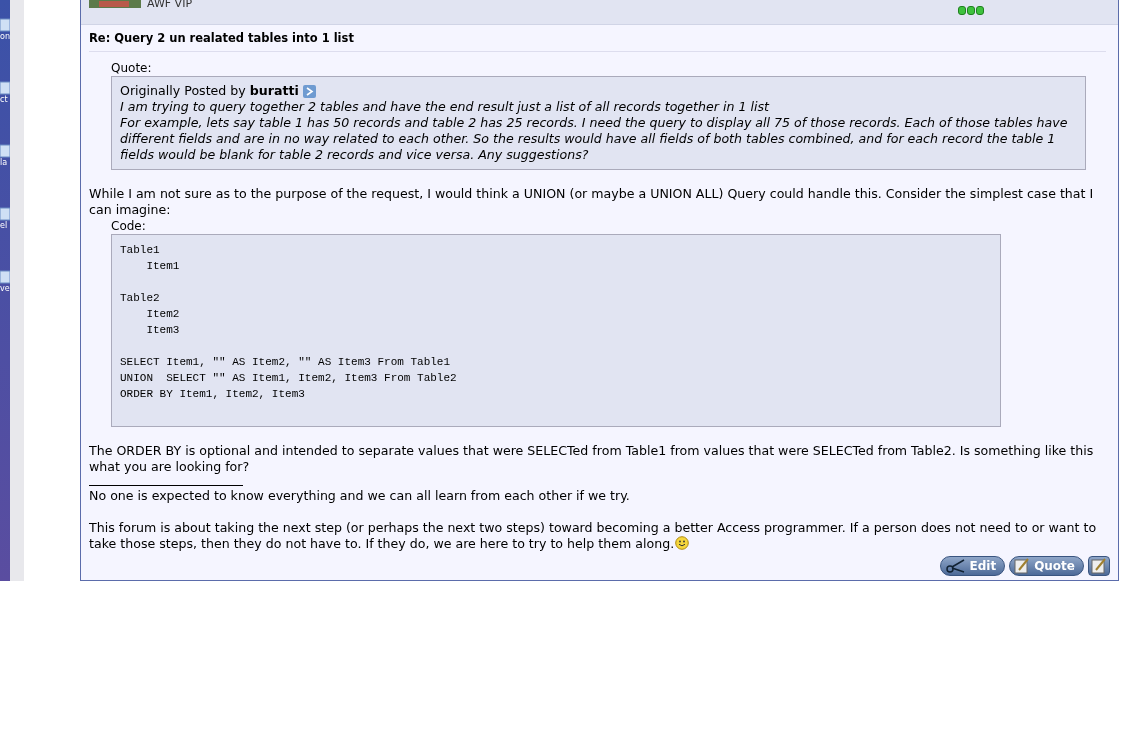 This screenshot has width=1124, height=735. Describe the element at coordinates (973, 566) in the screenshot. I see `edit-button: Edit` at that location.